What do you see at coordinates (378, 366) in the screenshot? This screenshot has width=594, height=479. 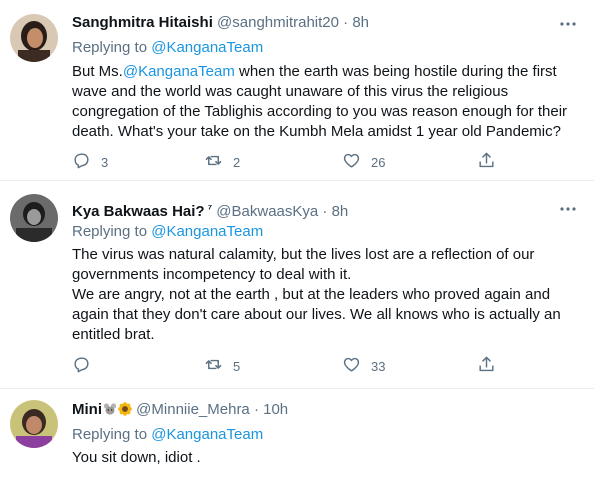 I see `like-count: 33` at bounding box center [378, 366].